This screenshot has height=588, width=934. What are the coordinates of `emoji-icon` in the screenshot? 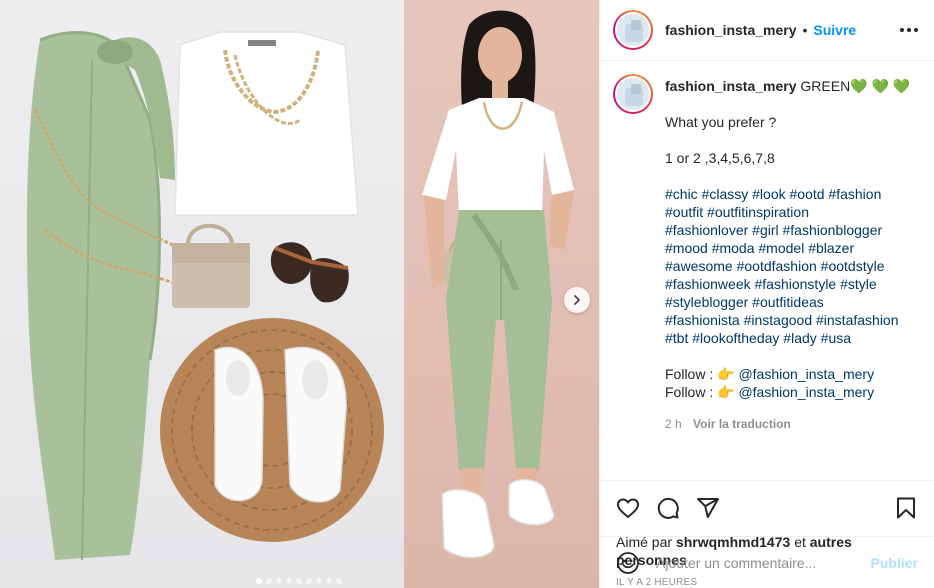 It's located at (628, 563).